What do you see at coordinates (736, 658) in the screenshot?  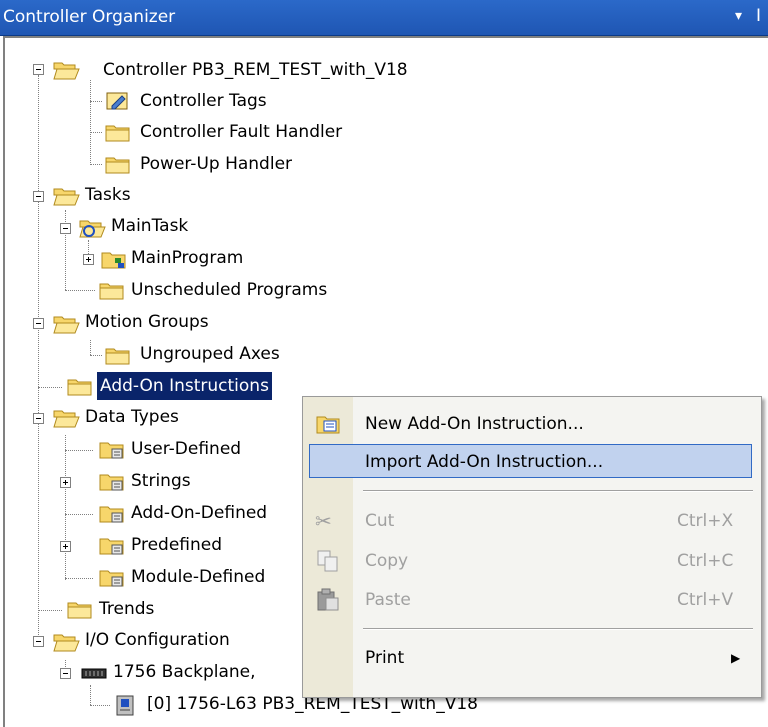 I see `submenu-arrow-icon: ▶` at bounding box center [736, 658].